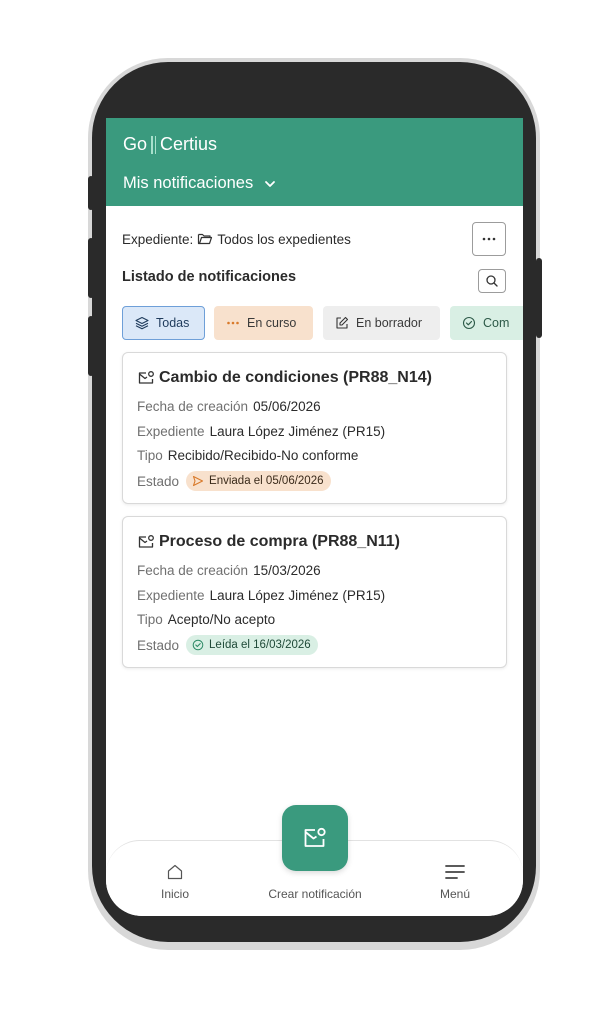  I want to click on app-logo: Go Certius, so click(170, 144).